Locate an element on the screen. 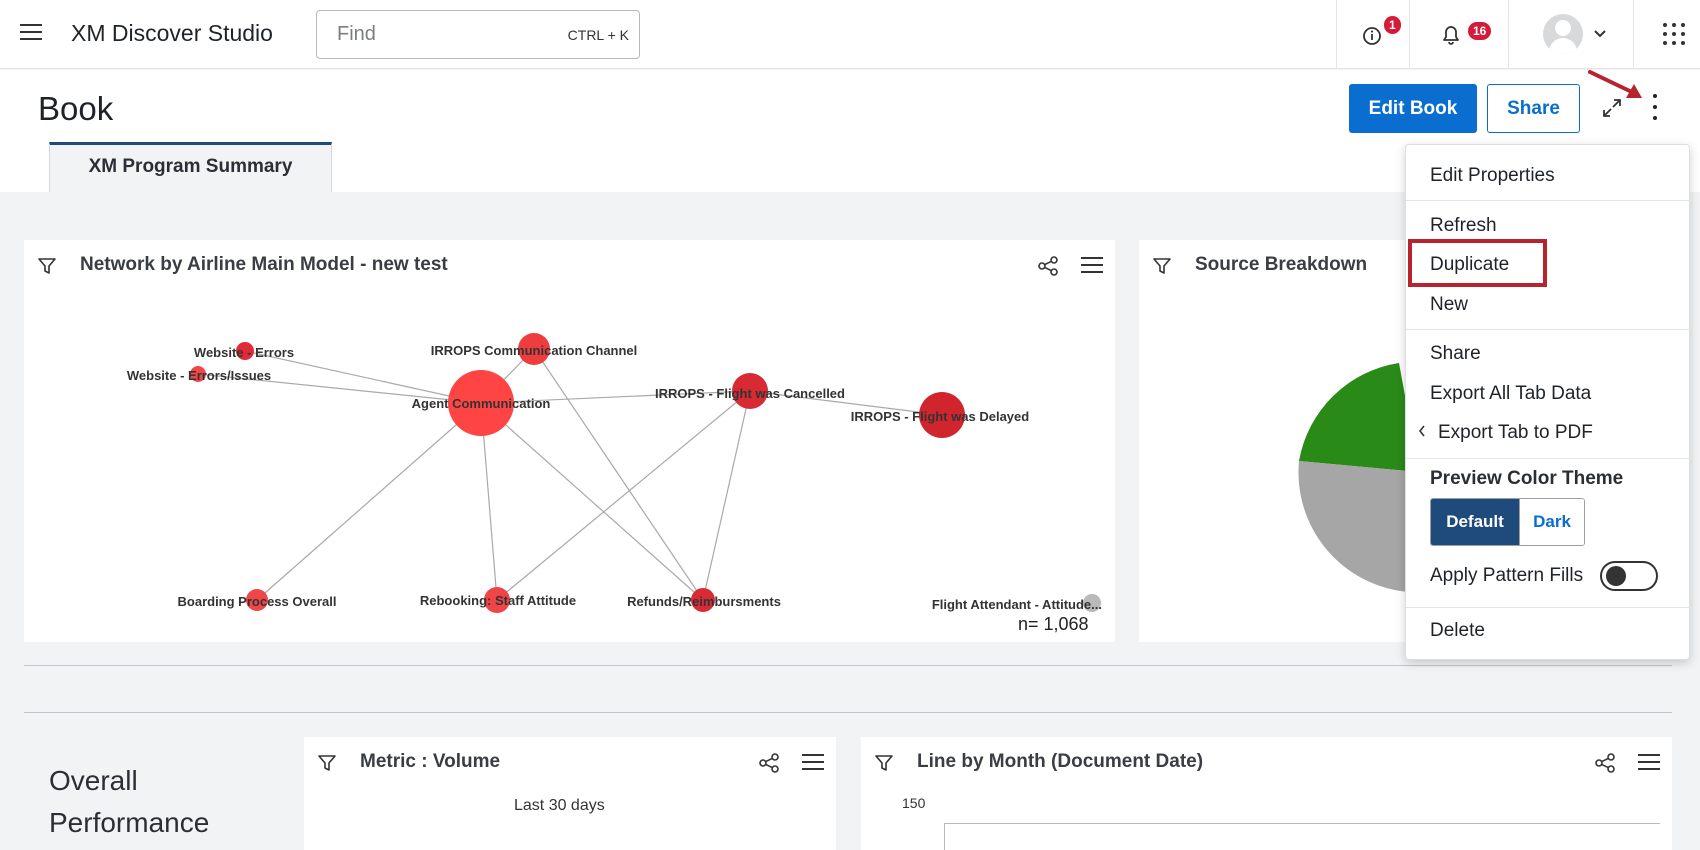  tab-xm-program-summary: XM Program Summary is located at coordinates (190, 167).